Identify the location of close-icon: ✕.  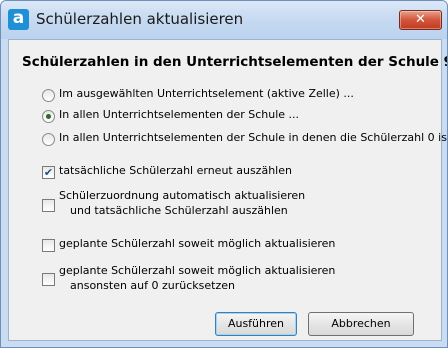
(420, 19).